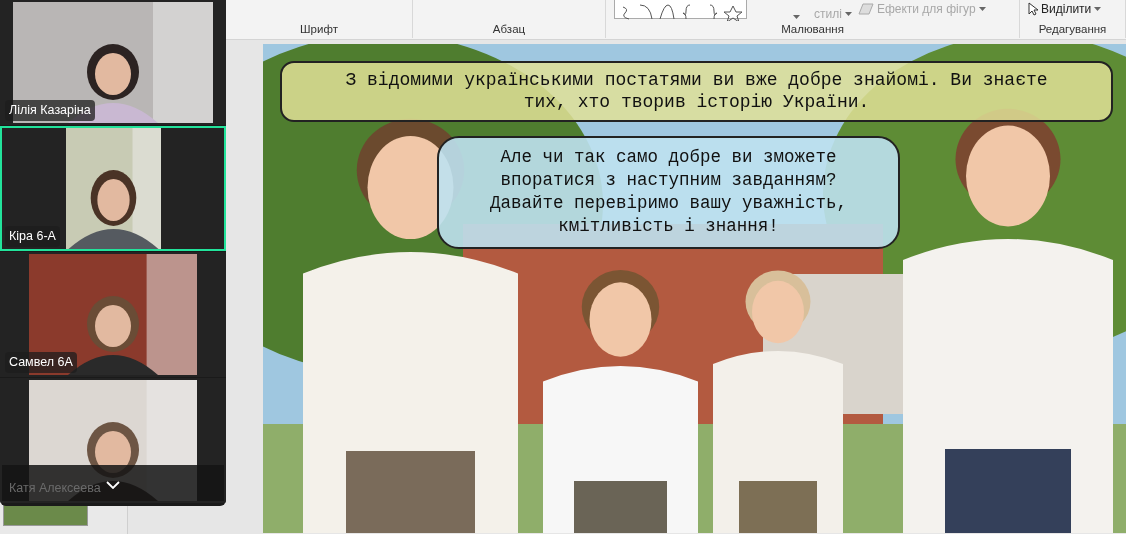 This screenshot has height=534, width=1126. What do you see at coordinates (50, 110) in the screenshot?
I see `participant-name: Лілія Казаріна` at bounding box center [50, 110].